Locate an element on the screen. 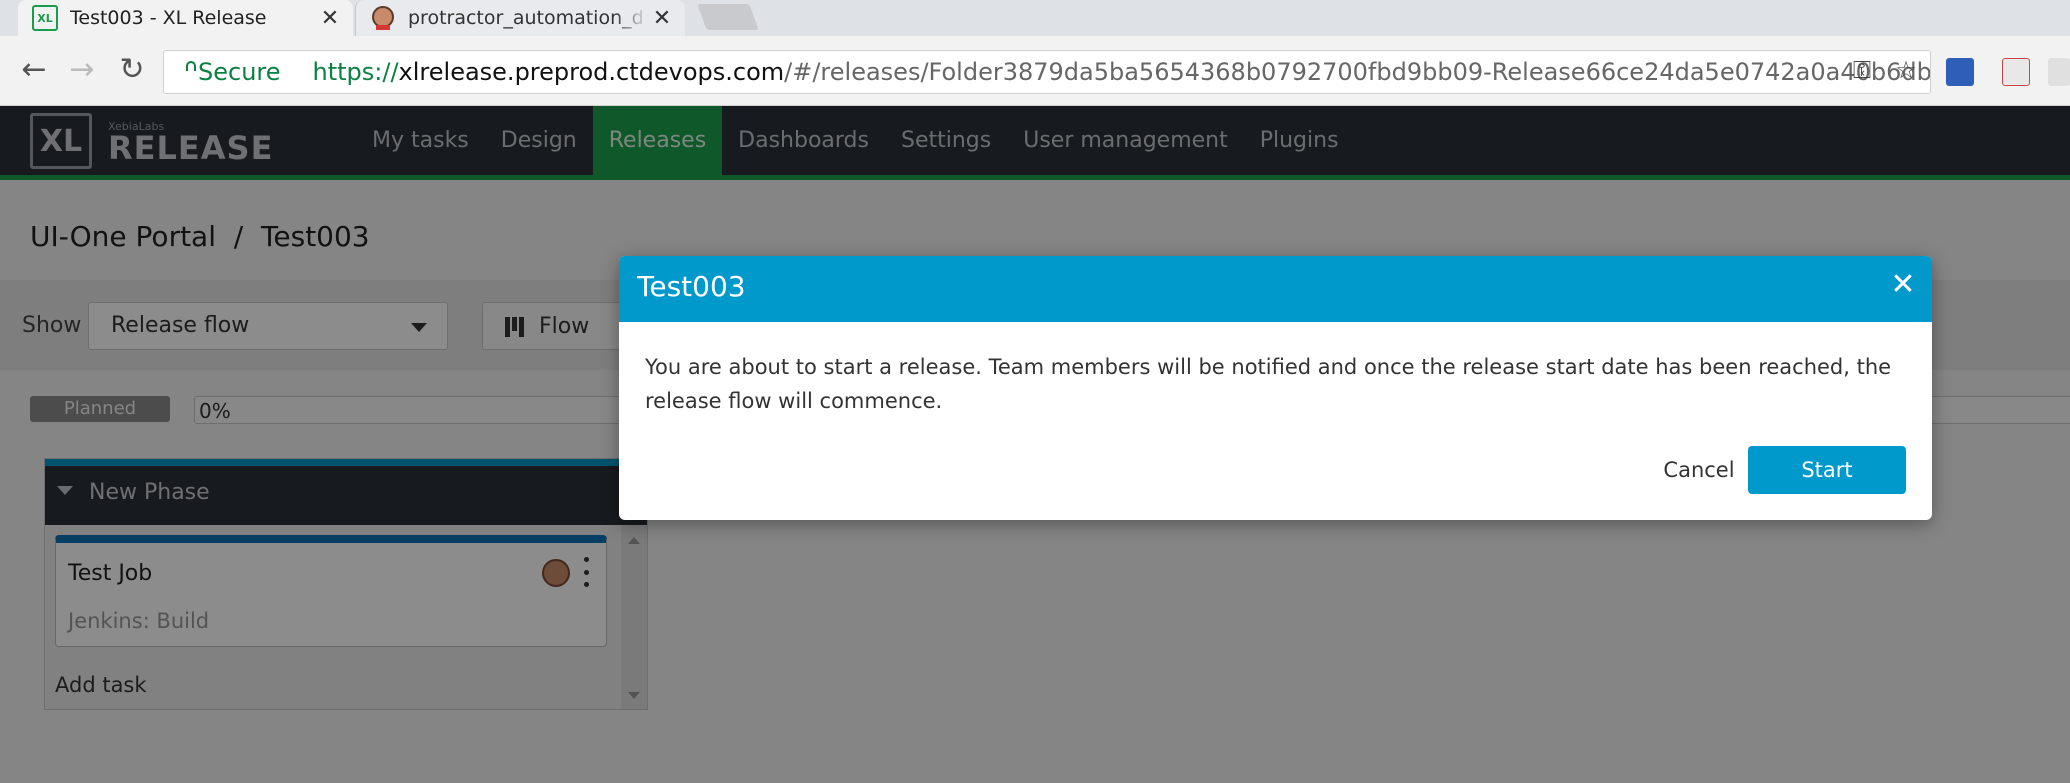  start-button: Start is located at coordinates (1827, 470).